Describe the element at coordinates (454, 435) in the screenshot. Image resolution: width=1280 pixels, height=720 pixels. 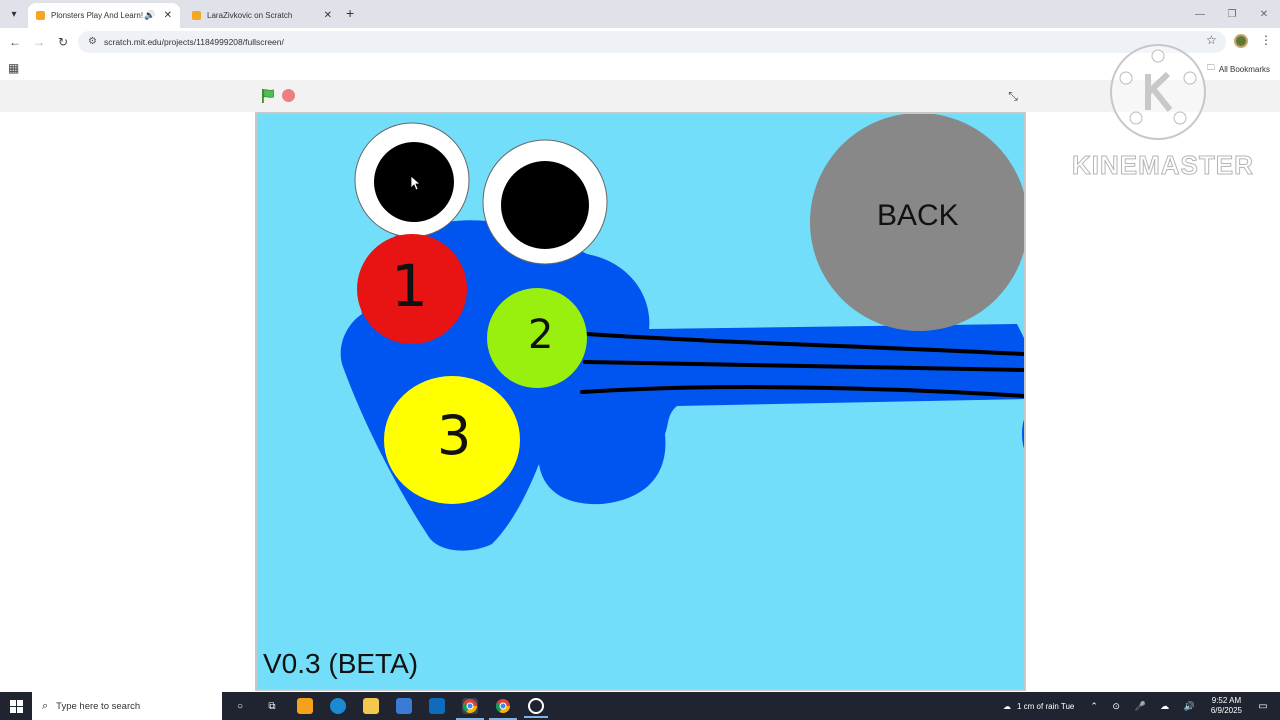
I see `button-3-label: 3` at that location.